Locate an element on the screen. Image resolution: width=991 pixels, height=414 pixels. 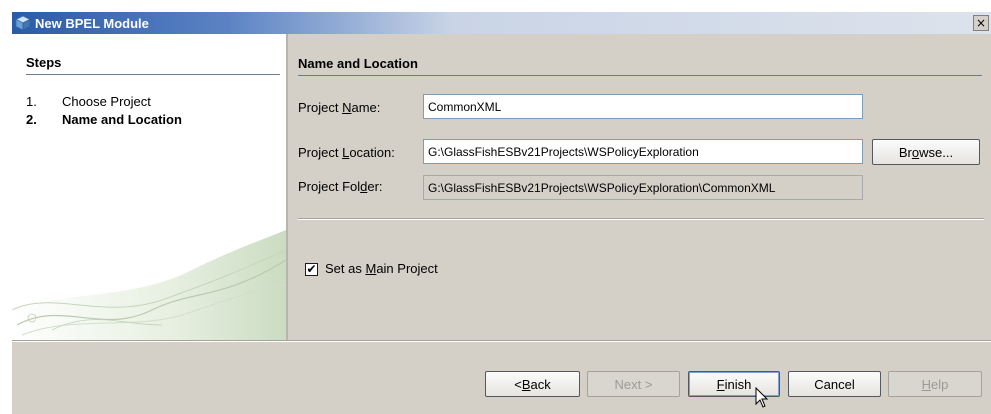
back-button: < Back is located at coordinates (532, 384).